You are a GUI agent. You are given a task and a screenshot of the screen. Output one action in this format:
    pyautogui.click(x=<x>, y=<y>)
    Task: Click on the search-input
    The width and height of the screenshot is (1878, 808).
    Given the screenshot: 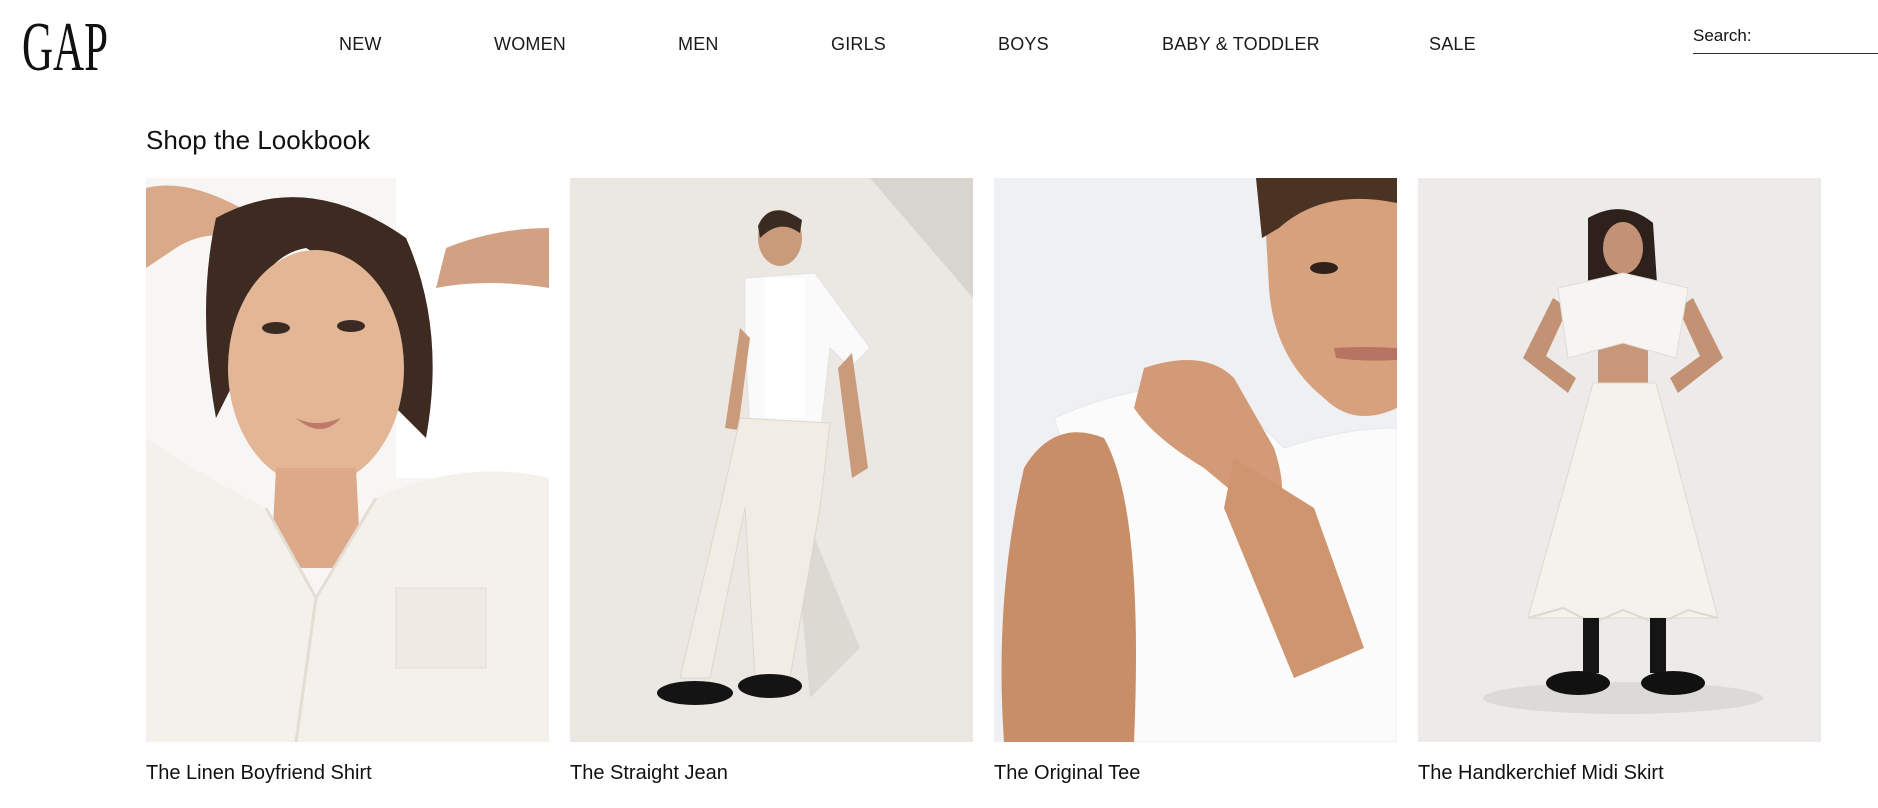 What is the action you would take?
    pyautogui.click(x=1819, y=38)
    